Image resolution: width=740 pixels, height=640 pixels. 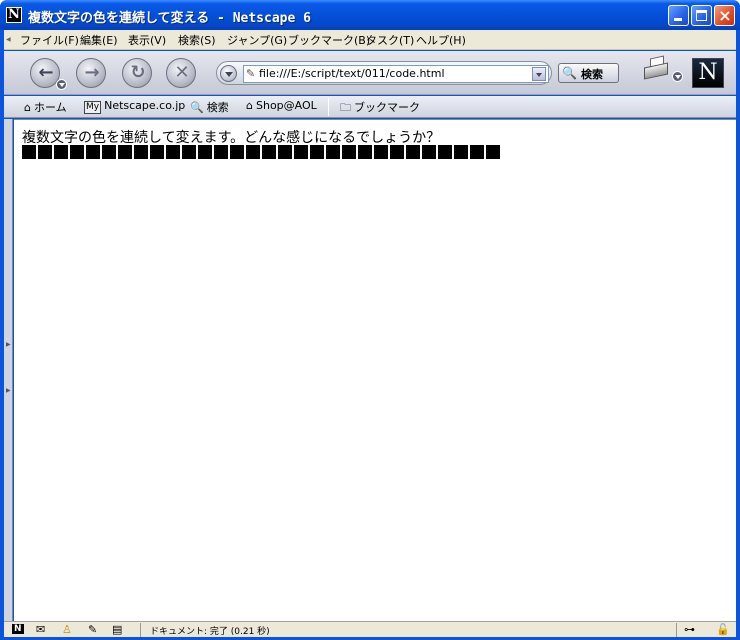 What do you see at coordinates (678, 15) in the screenshot?
I see `minimize-button` at bounding box center [678, 15].